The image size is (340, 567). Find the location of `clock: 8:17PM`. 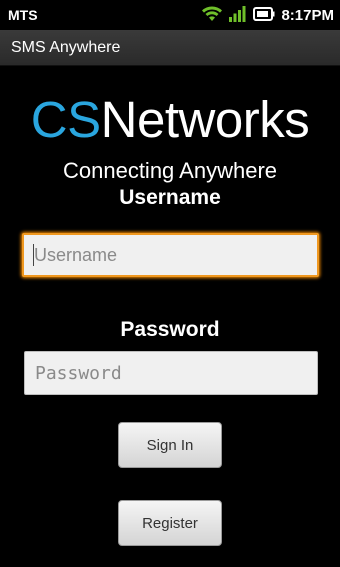

clock: 8:17PM is located at coordinates (307, 15).